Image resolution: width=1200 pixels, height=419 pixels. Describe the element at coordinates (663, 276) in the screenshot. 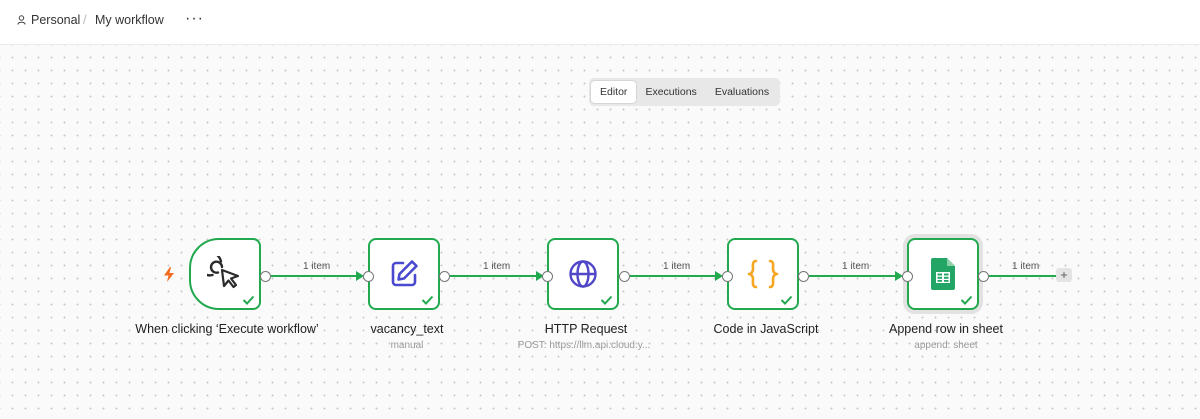

I see `connection-wires` at that location.